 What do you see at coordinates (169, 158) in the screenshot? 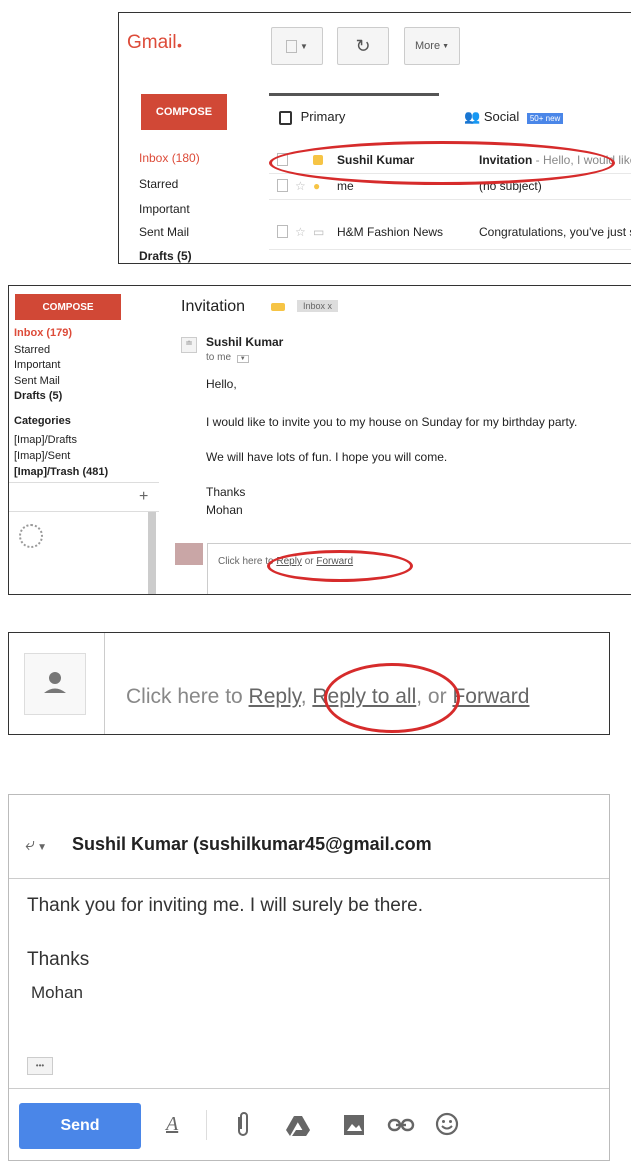
I see `nav-inbox: Inbox (180)` at bounding box center [169, 158].